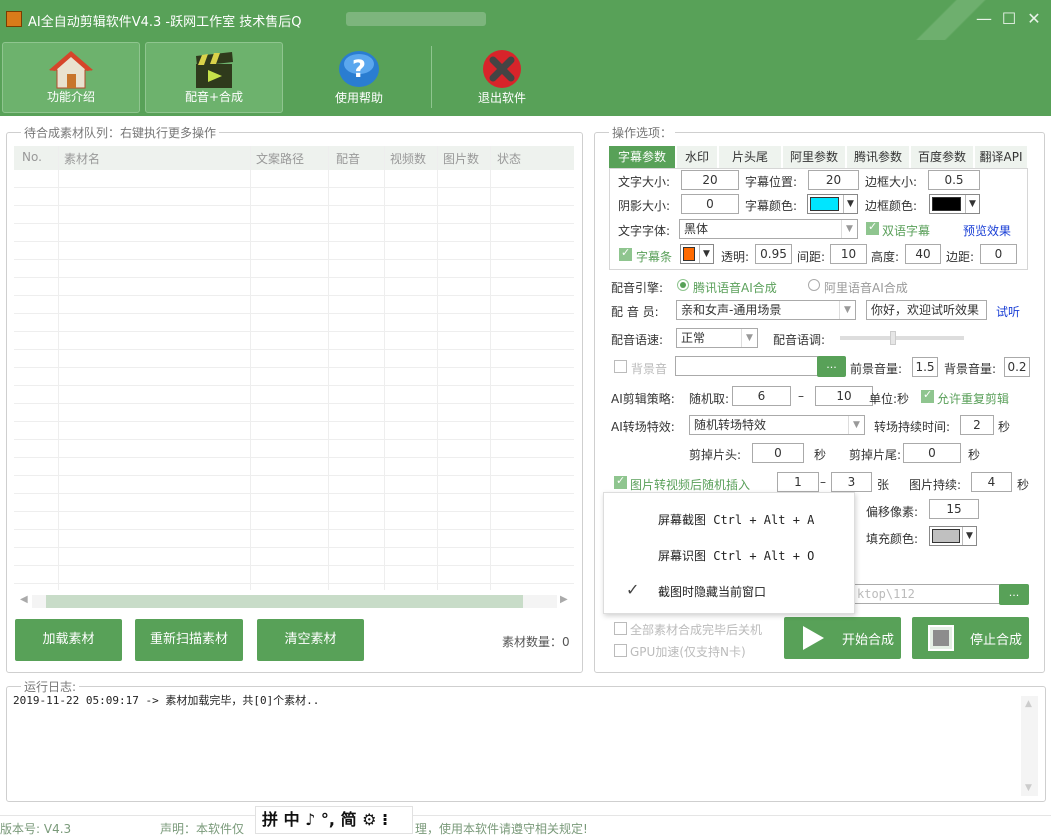 The height and width of the screenshot is (838, 1051). What do you see at coordinates (927, 395) in the screenshot?
I see `allow-repeat-checkbox` at bounding box center [927, 395].